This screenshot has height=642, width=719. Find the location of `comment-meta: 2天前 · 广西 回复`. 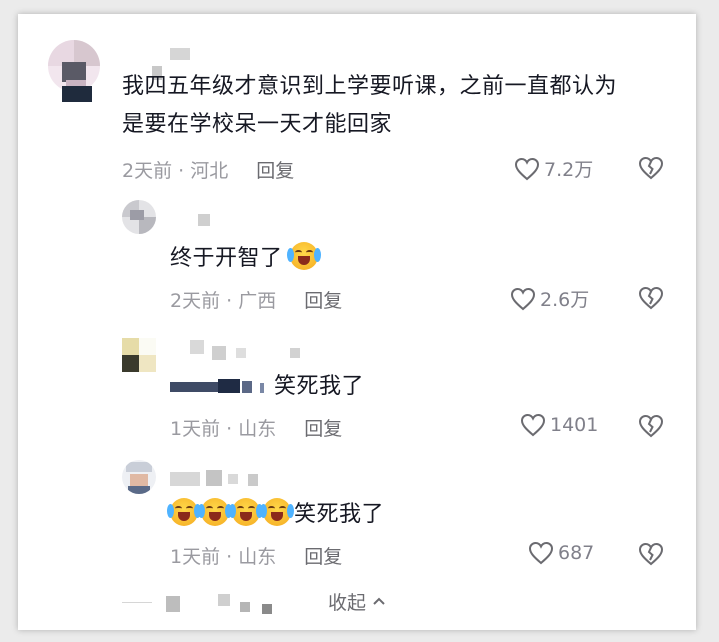

comment-meta: 2天前 · 广西 回复 is located at coordinates (256, 299).